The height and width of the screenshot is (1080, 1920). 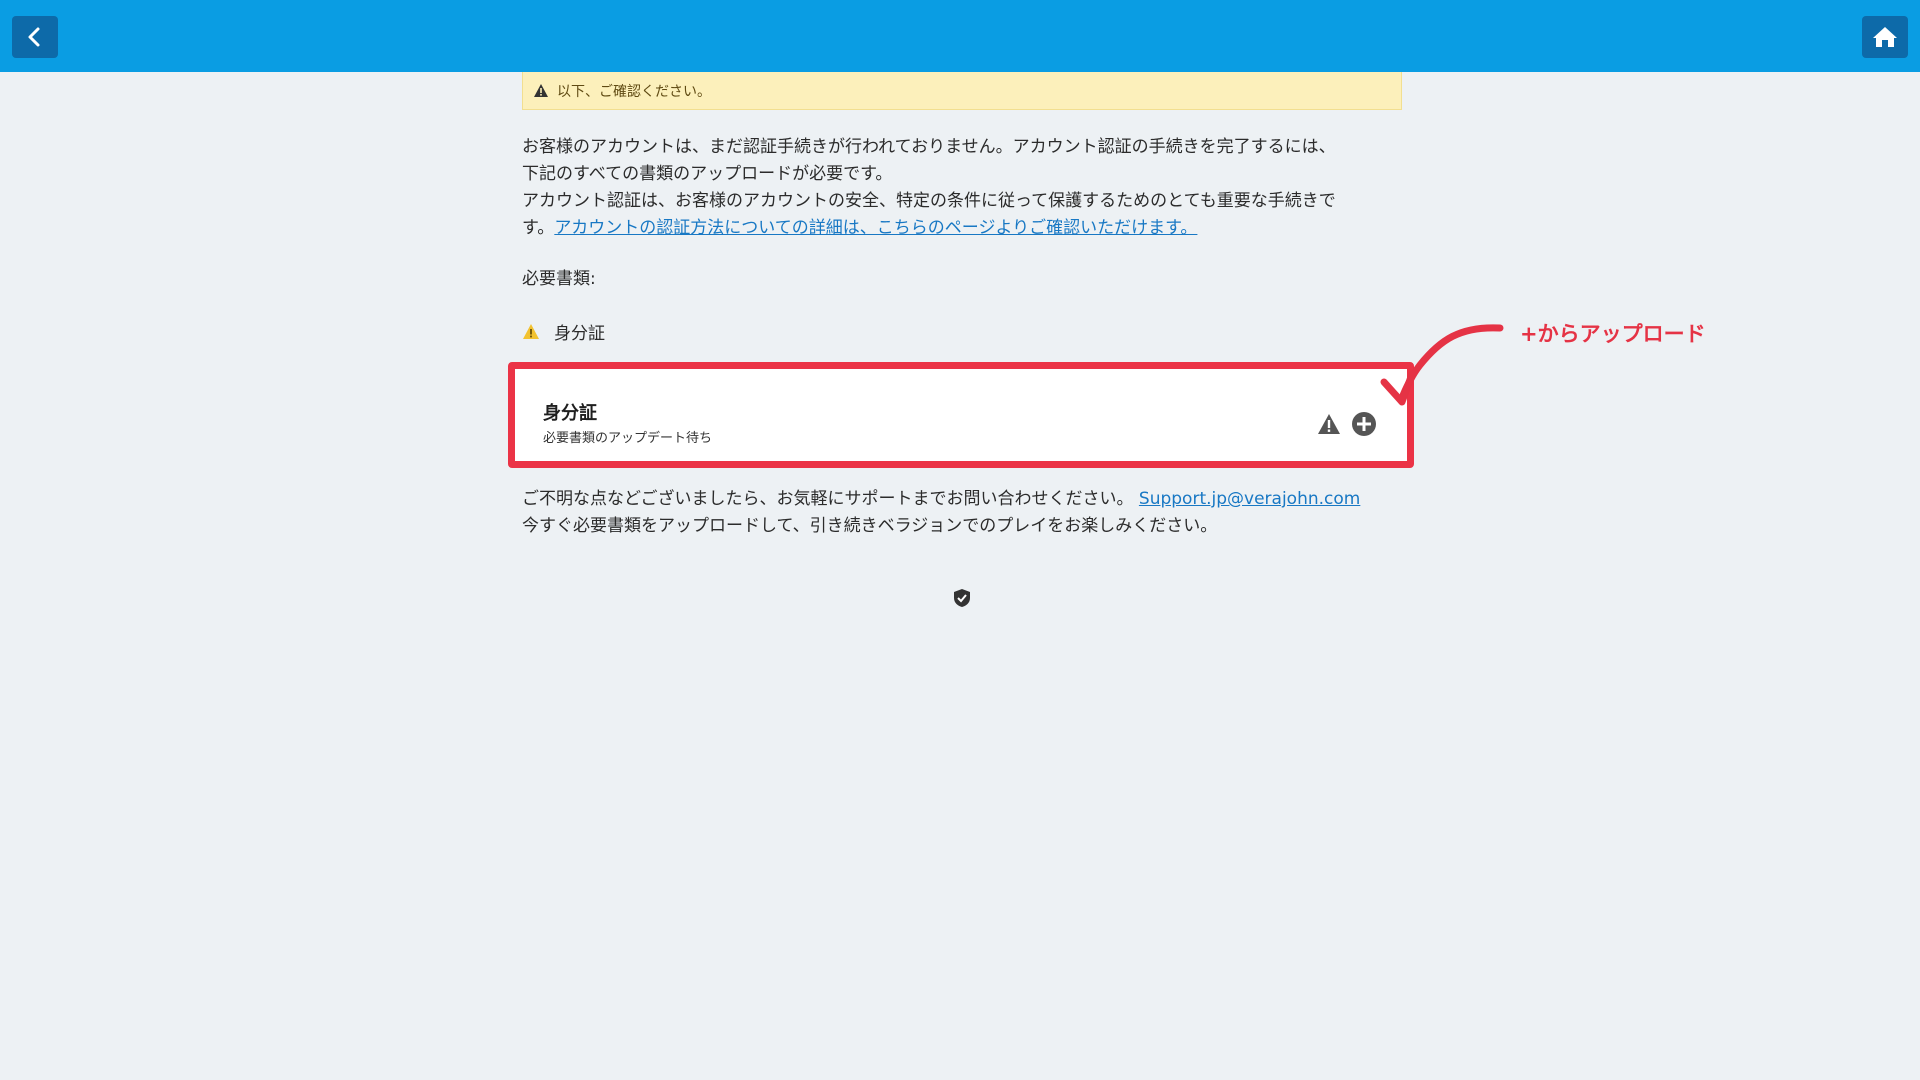 What do you see at coordinates (1442, 365) in the screenshot?
I see `annotation-arrow-icon` at bounding box center [1442, 365].